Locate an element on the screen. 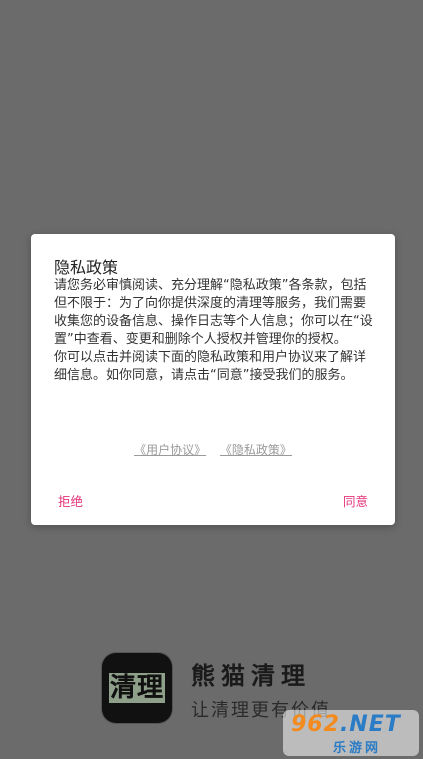  app-name: 熊猫清理 is located at coordinates (251, 676).